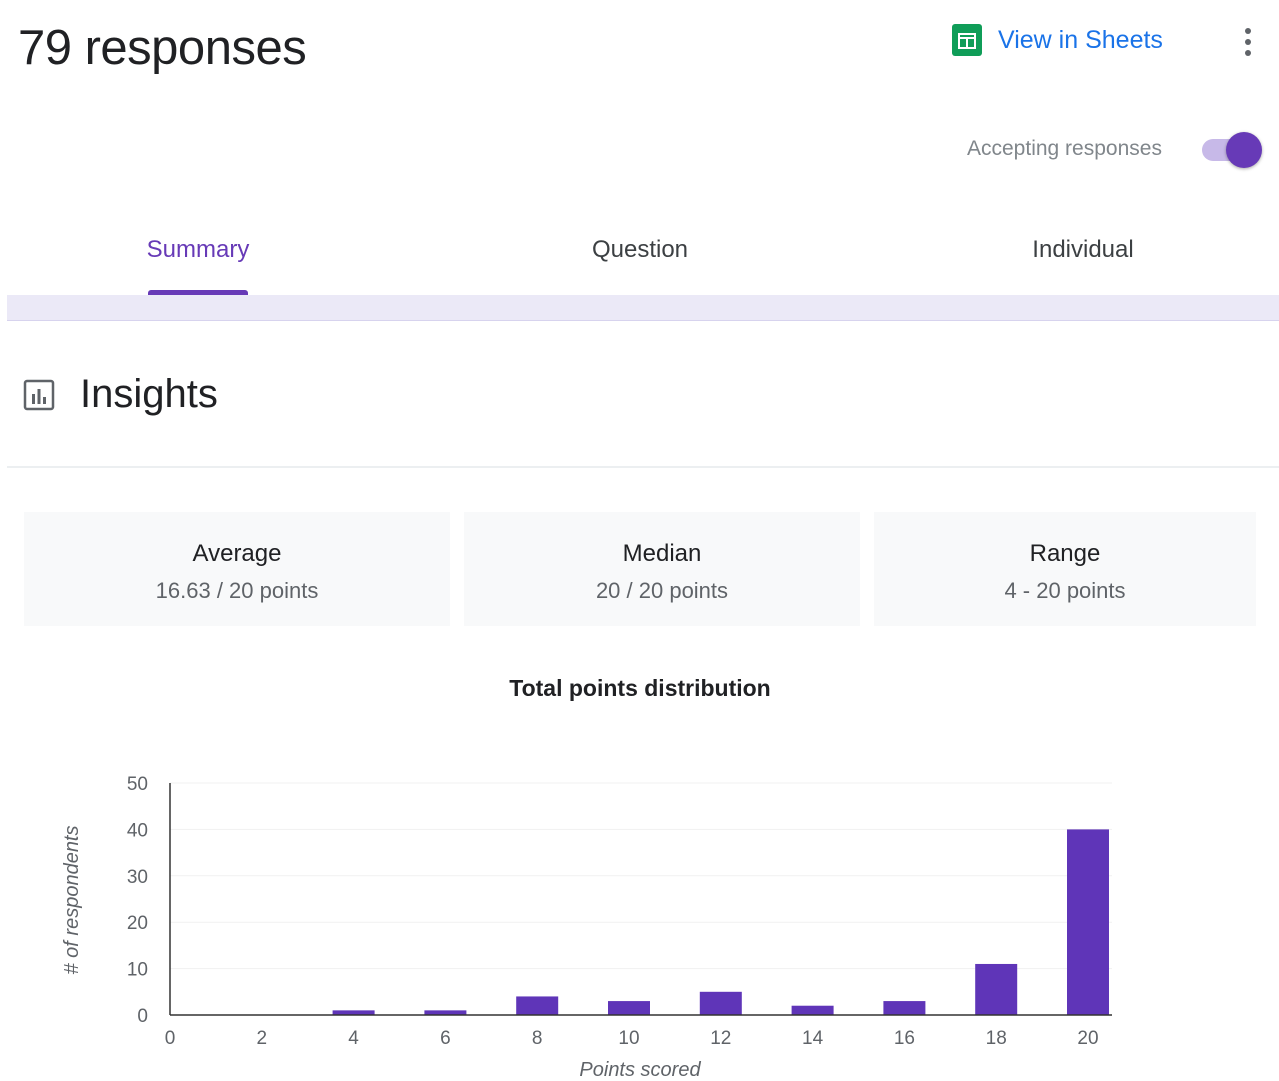  Describe the element at coordinates (149, 394) in the screenshot. I see `insights-heading: Insights` at that location.